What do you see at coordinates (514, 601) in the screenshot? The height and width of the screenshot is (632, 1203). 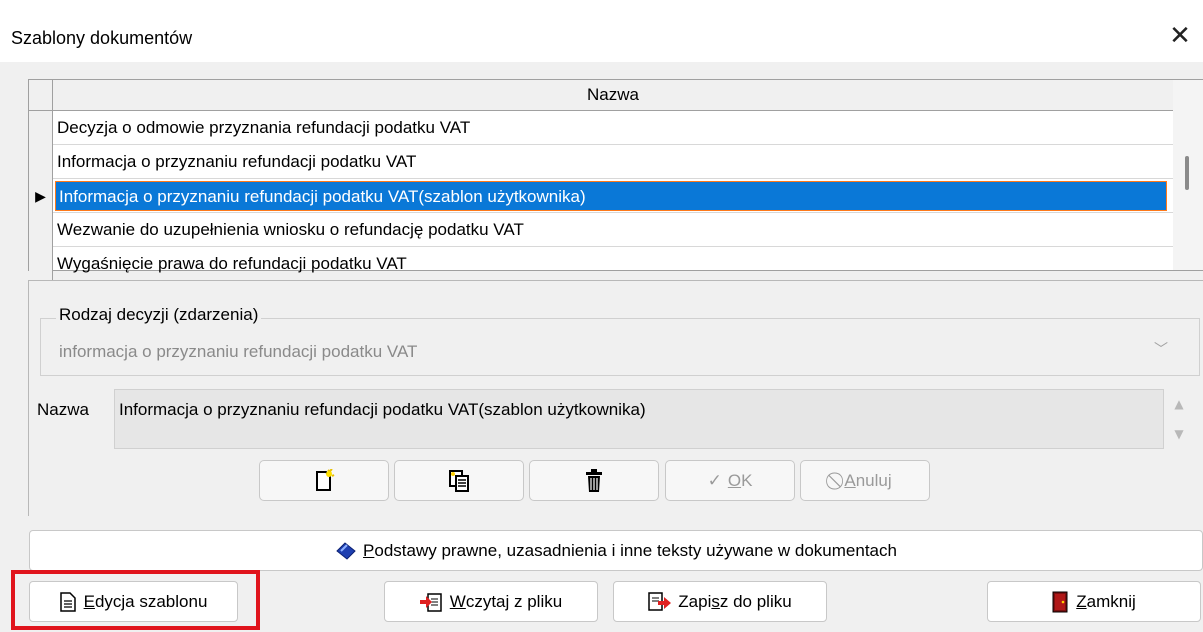 I see `load-label: czytaj z pliku` at bounding box center [514, 601].